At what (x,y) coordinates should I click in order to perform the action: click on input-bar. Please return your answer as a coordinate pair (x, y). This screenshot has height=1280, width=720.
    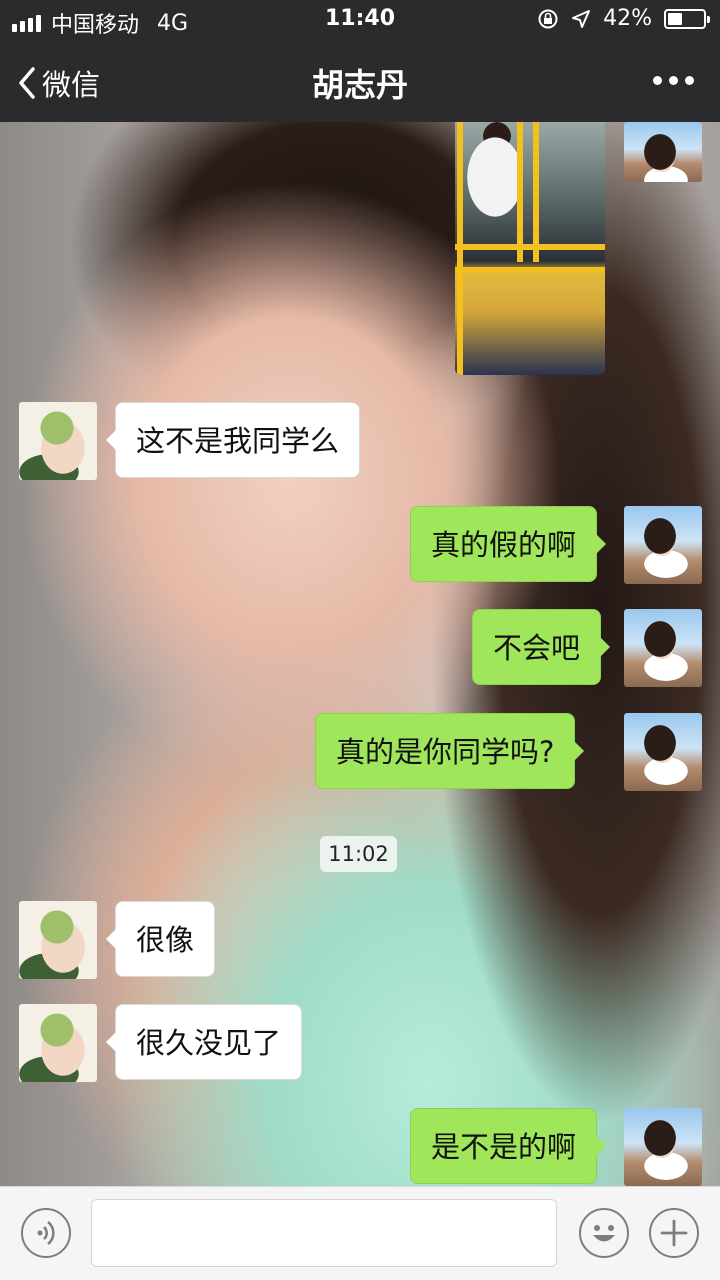
    Looking at the image, I should click on (360, 1233).